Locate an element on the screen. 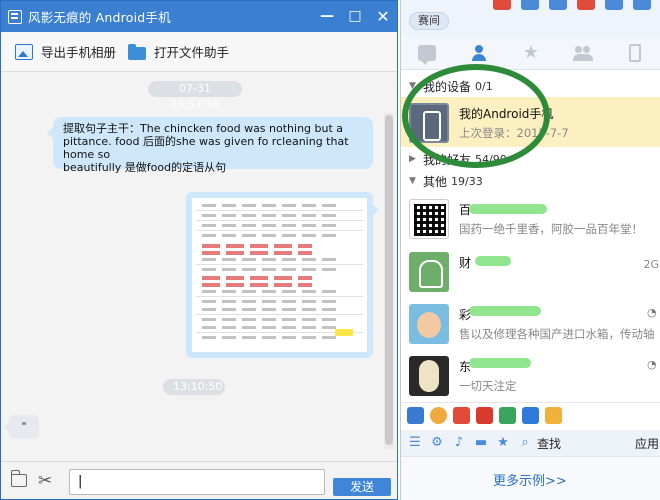 Image resolution: width=660 pixels, height=500 pixels. open-file-helper-label: 打开文件助手 is located at coordinates (192, 52).